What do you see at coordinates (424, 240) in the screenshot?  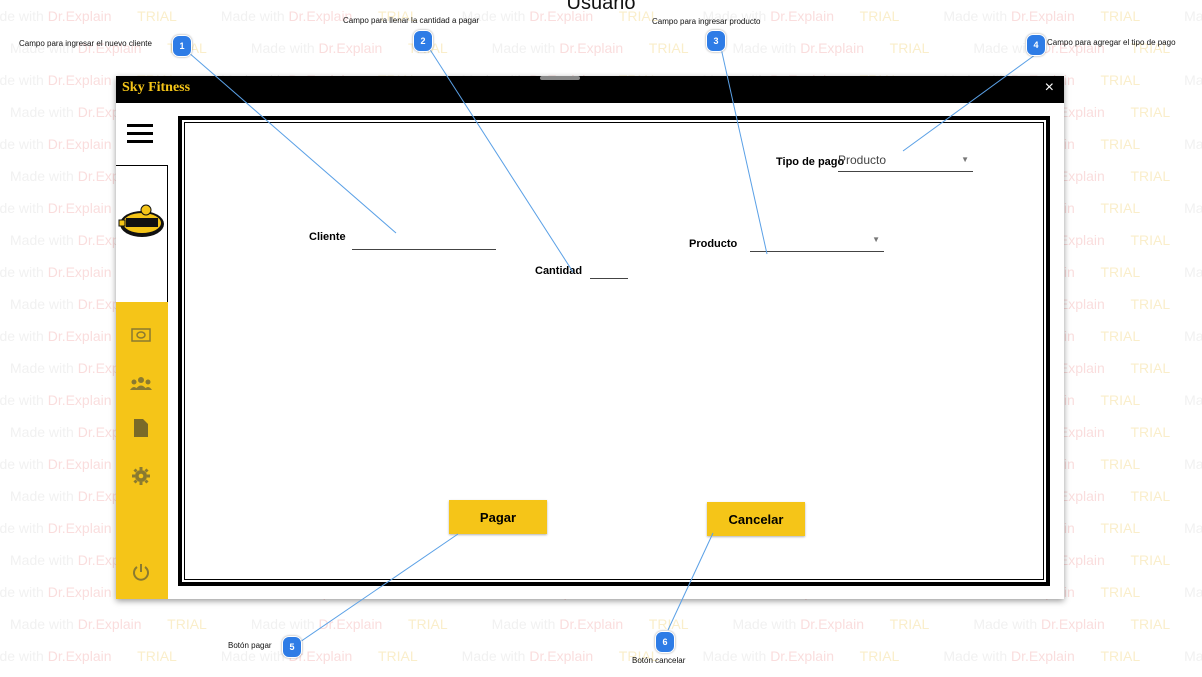 I see `cliente-input` at bounding box center [424, 240].